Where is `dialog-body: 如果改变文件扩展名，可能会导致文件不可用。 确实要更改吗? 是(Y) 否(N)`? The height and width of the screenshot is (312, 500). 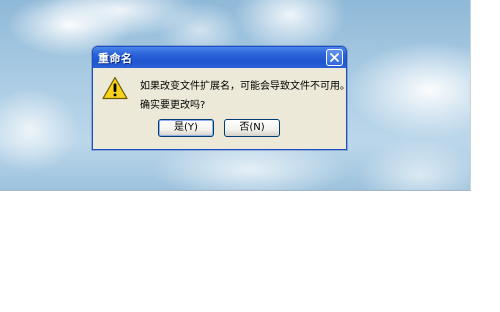
dialog-body: 如果改变文件扩展名，可能会导致文件不可用。 确实要更改吗? 是(Y) 否(N) is located at coordinates (223, 107).